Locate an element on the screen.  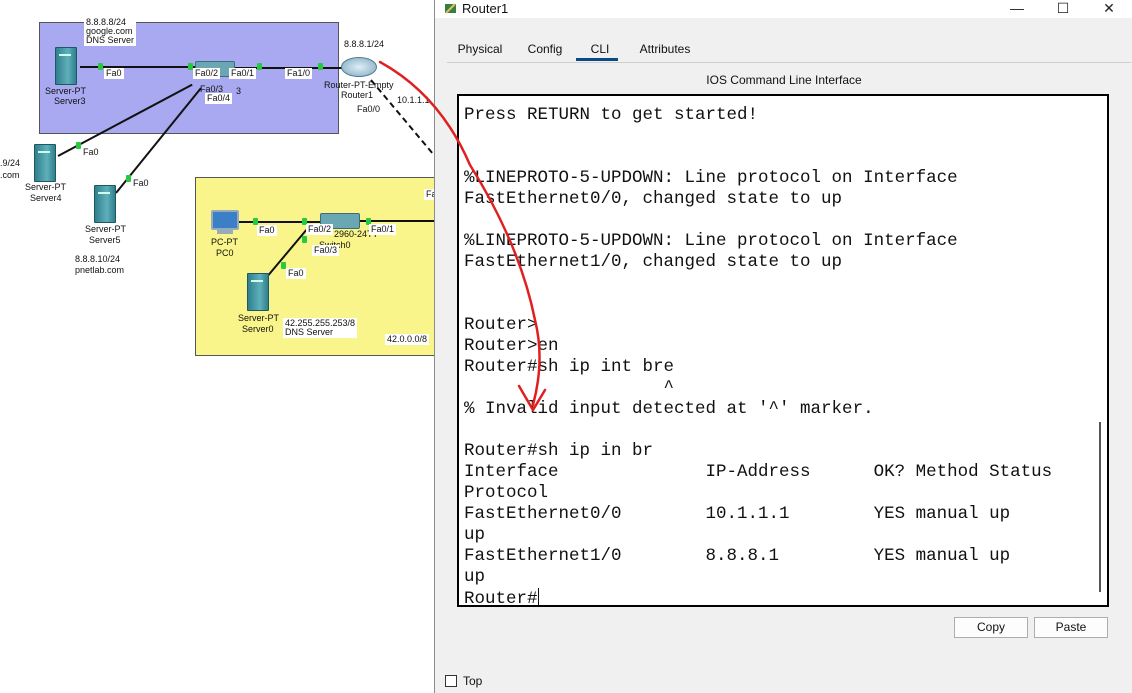
minimize-button: — is located at coordinates (1017, 9).